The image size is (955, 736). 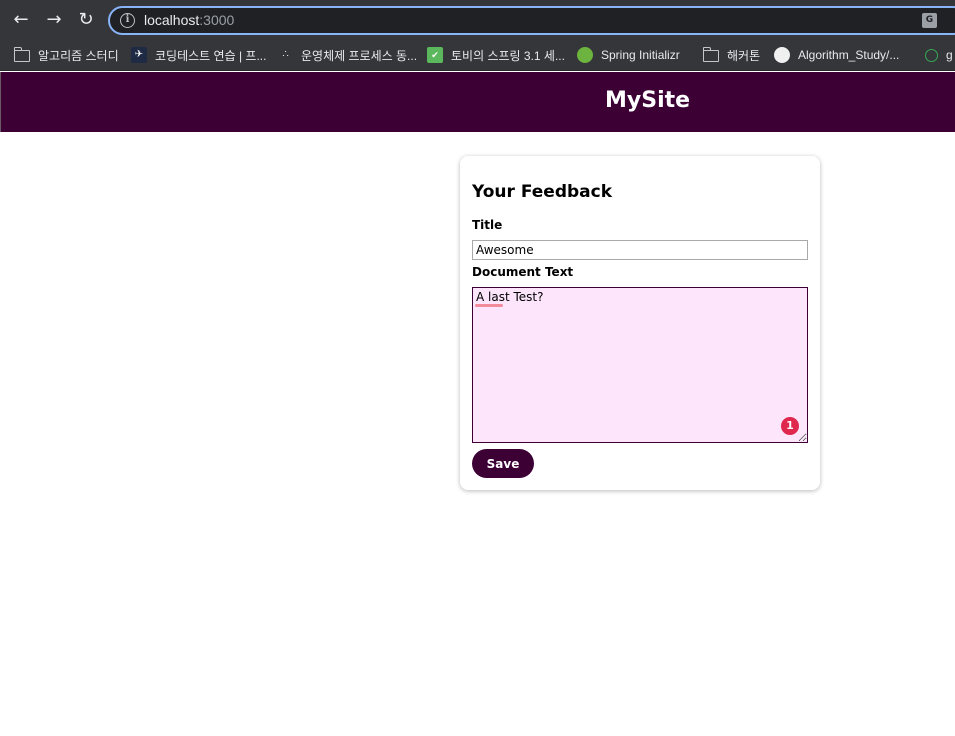 I want to click on reload-icon: ↻, so click(x=86, y=20).